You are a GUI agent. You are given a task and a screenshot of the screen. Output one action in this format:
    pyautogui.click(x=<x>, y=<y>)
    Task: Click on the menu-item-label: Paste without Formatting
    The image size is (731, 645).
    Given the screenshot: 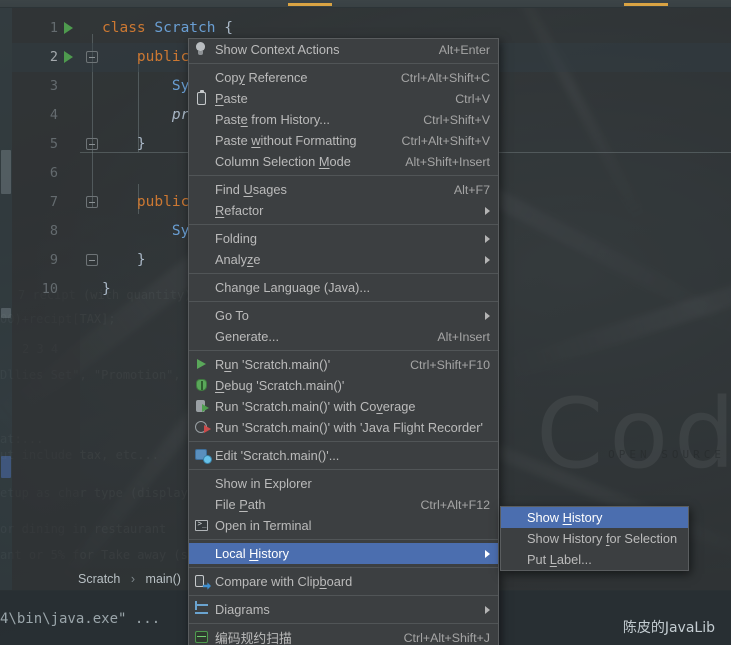 What is the action you would take?
    pyautogui.click(x=286, y=140)
    